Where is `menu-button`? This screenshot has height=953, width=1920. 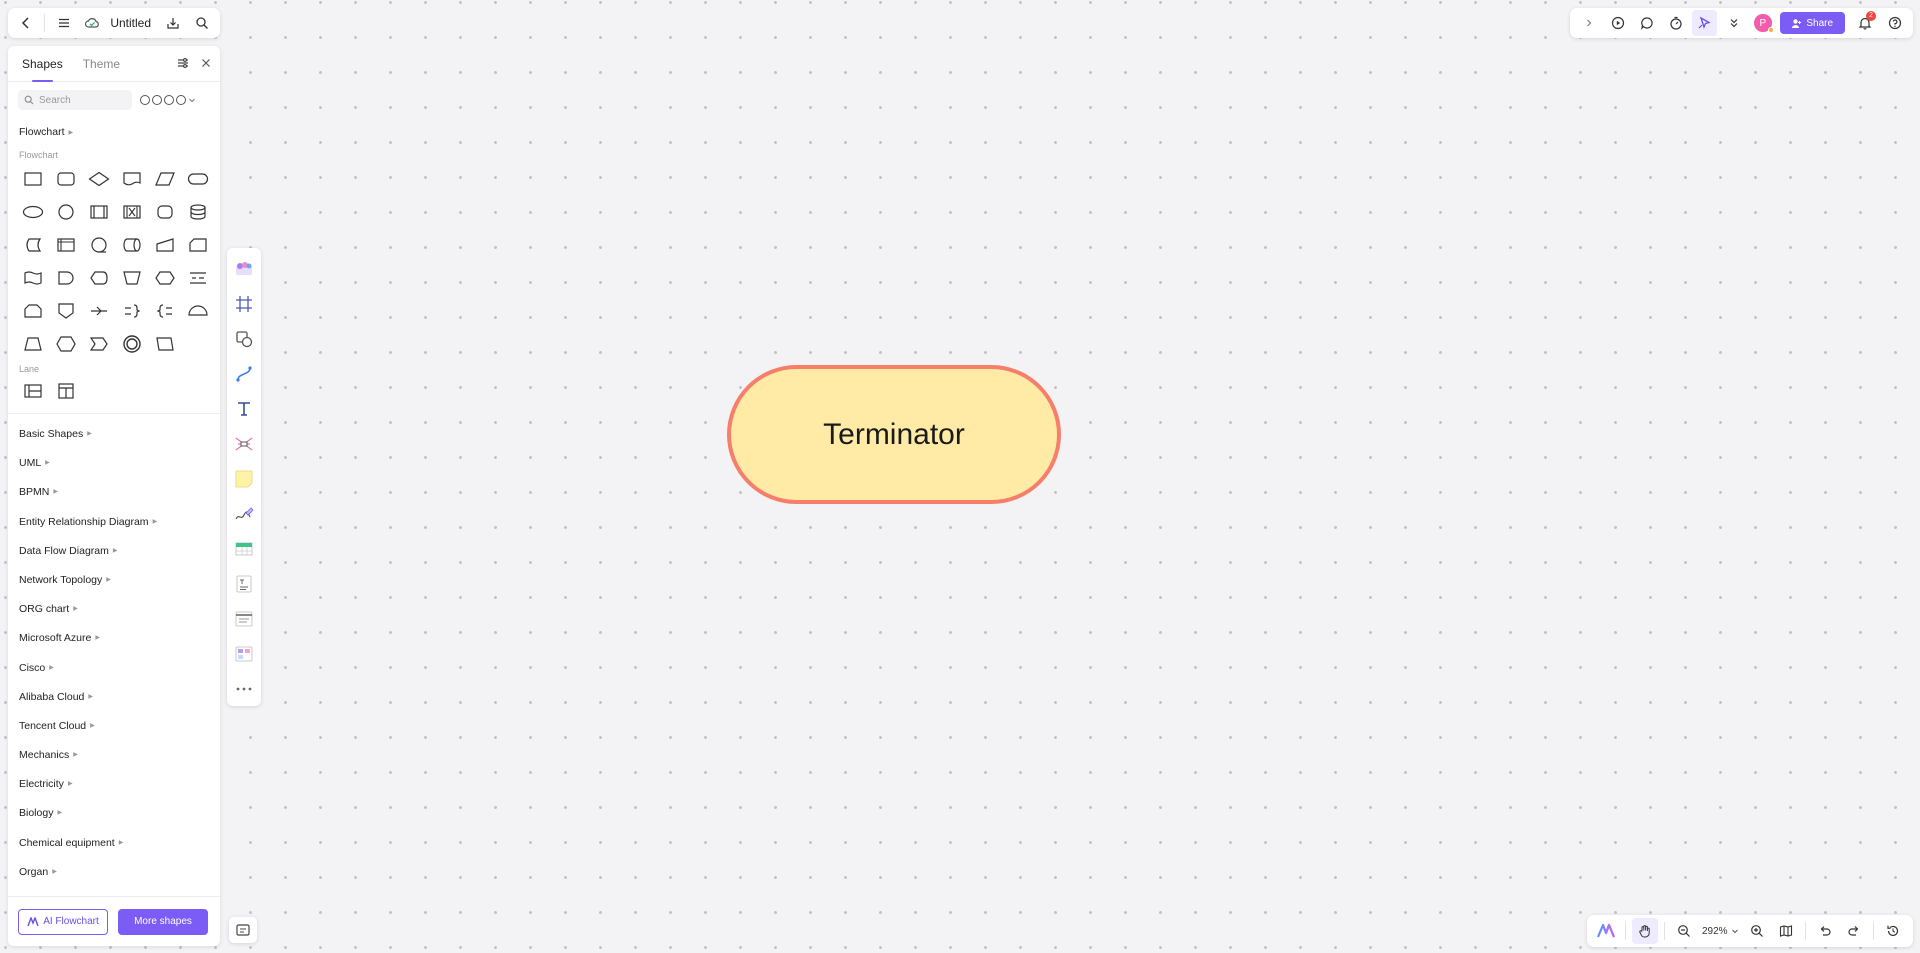 menu-button is located at coordinates (63, 23).